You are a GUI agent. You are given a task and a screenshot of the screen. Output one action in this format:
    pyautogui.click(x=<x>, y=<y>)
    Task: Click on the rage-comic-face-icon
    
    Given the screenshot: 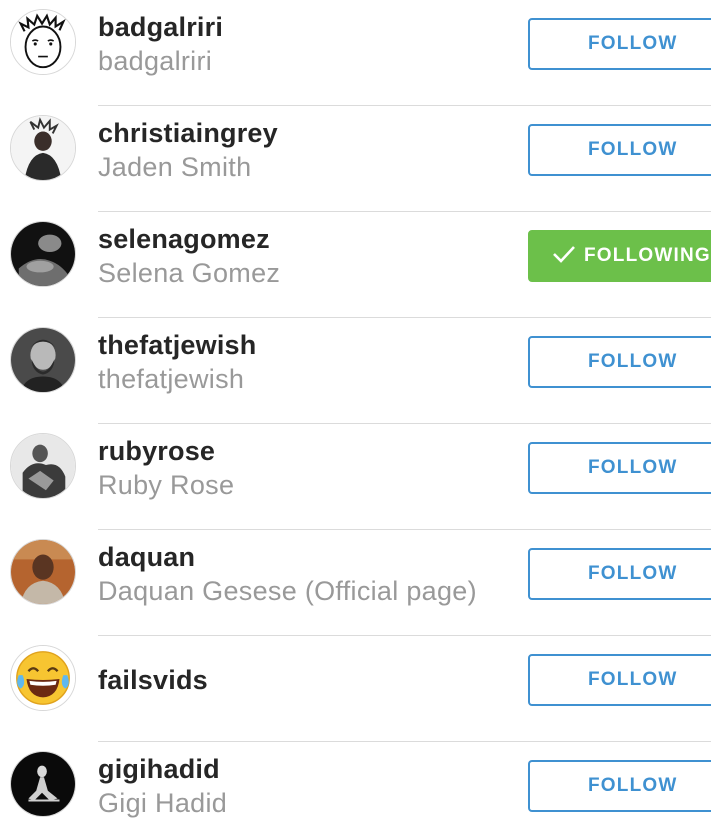 What is the action you would take?
    pyautogui.click(x=43, y=42)
    